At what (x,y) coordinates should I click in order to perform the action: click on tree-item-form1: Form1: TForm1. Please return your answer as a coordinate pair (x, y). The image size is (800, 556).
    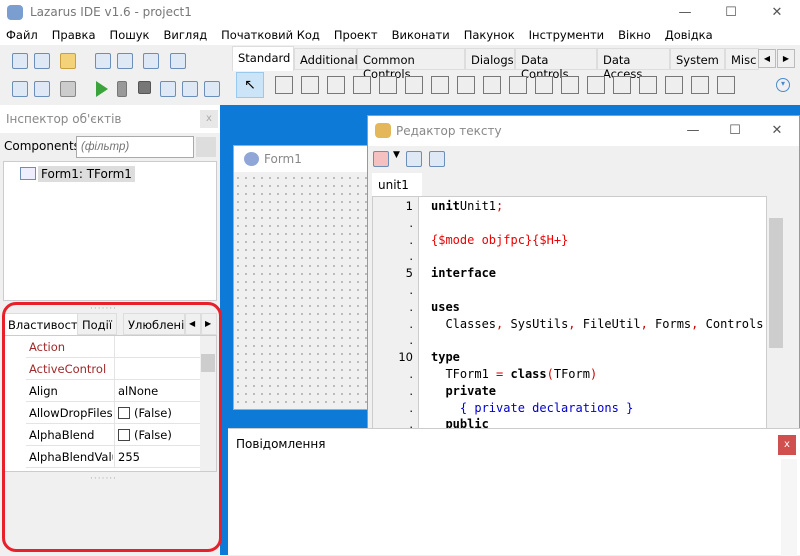
    Looking at the image, I should click on (86, 174).